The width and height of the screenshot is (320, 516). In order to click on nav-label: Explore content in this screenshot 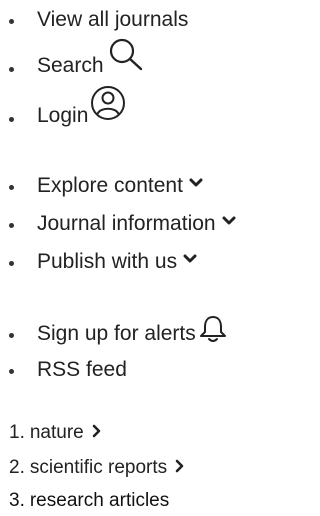, I will do `click(110, 186)`.